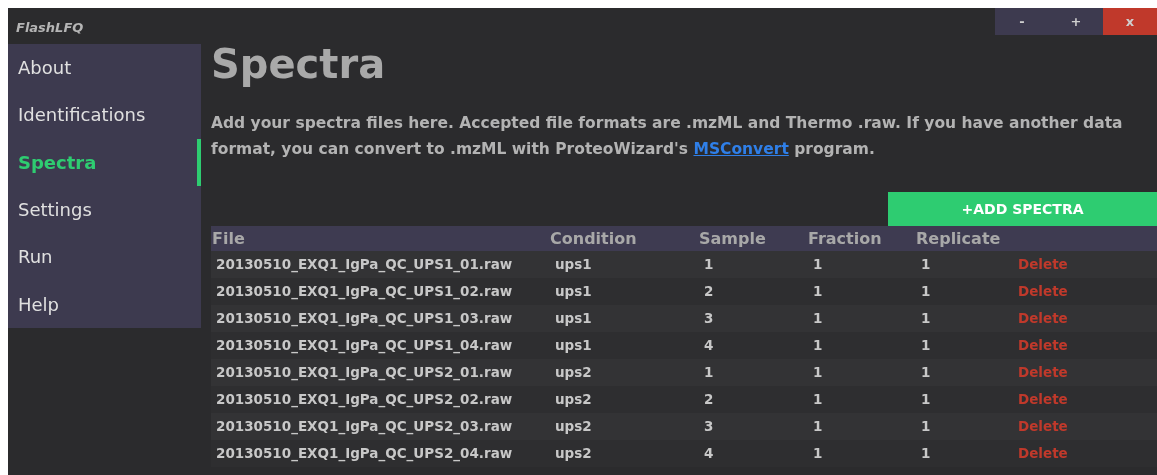  What do you see at coordinates (299, 64) in the screenshot?
I see `page-title: Spectra` at bounding box center [299, 64].